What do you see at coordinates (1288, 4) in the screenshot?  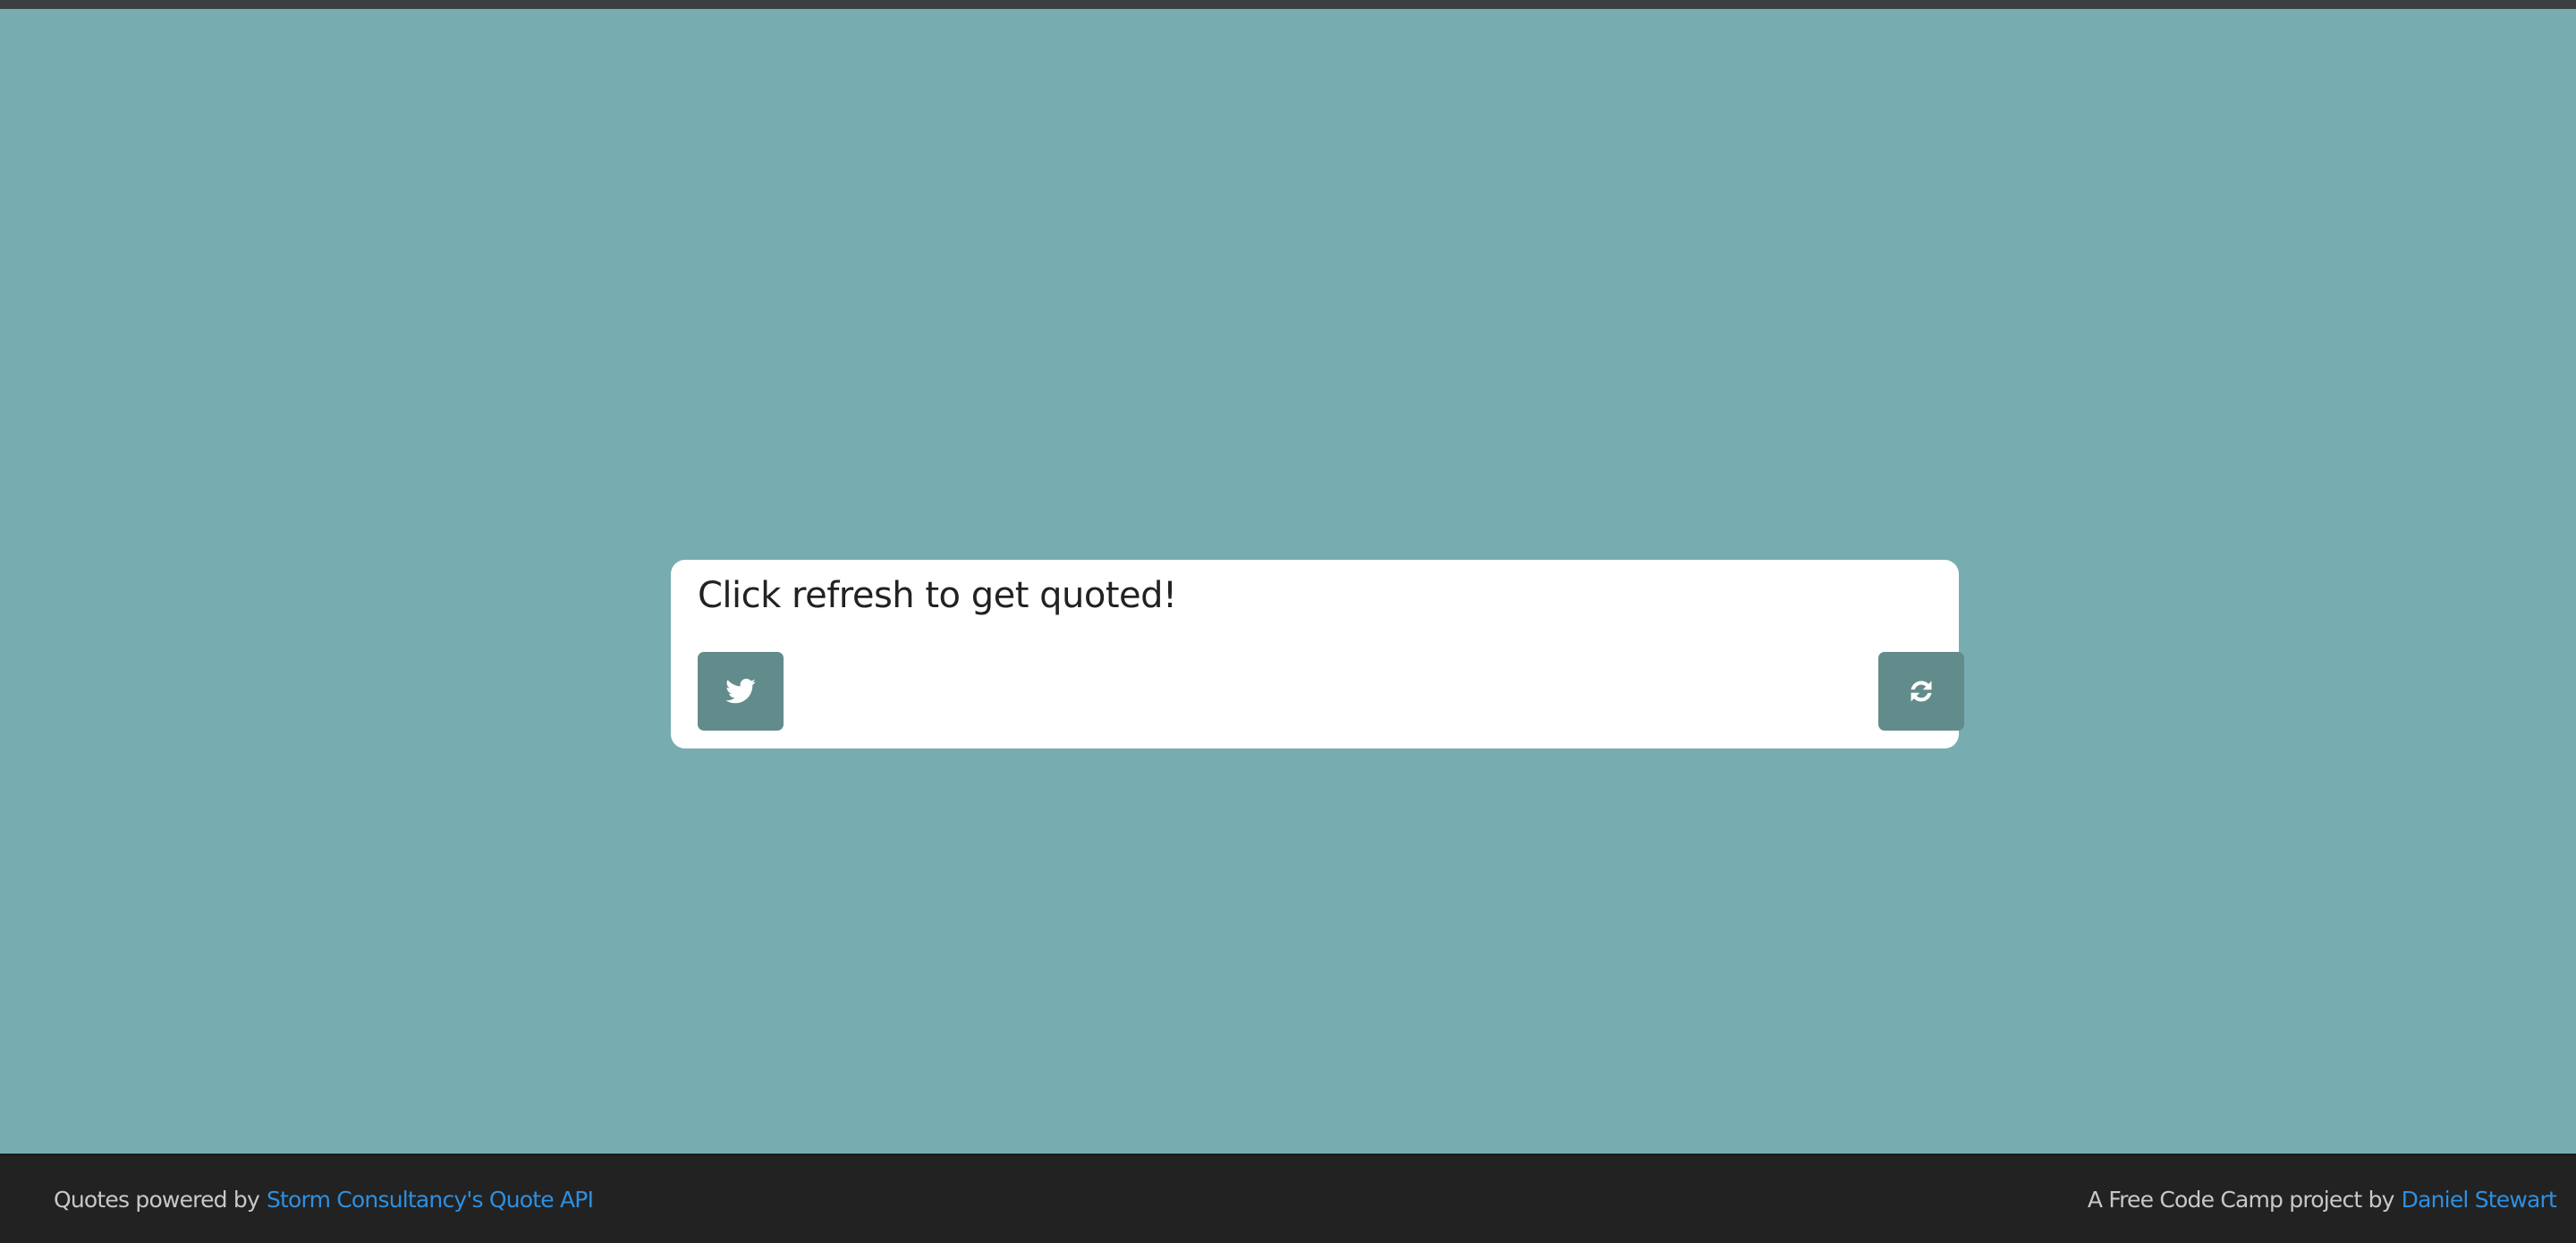 I see `top-bar` at bounding box center [1288, 4].